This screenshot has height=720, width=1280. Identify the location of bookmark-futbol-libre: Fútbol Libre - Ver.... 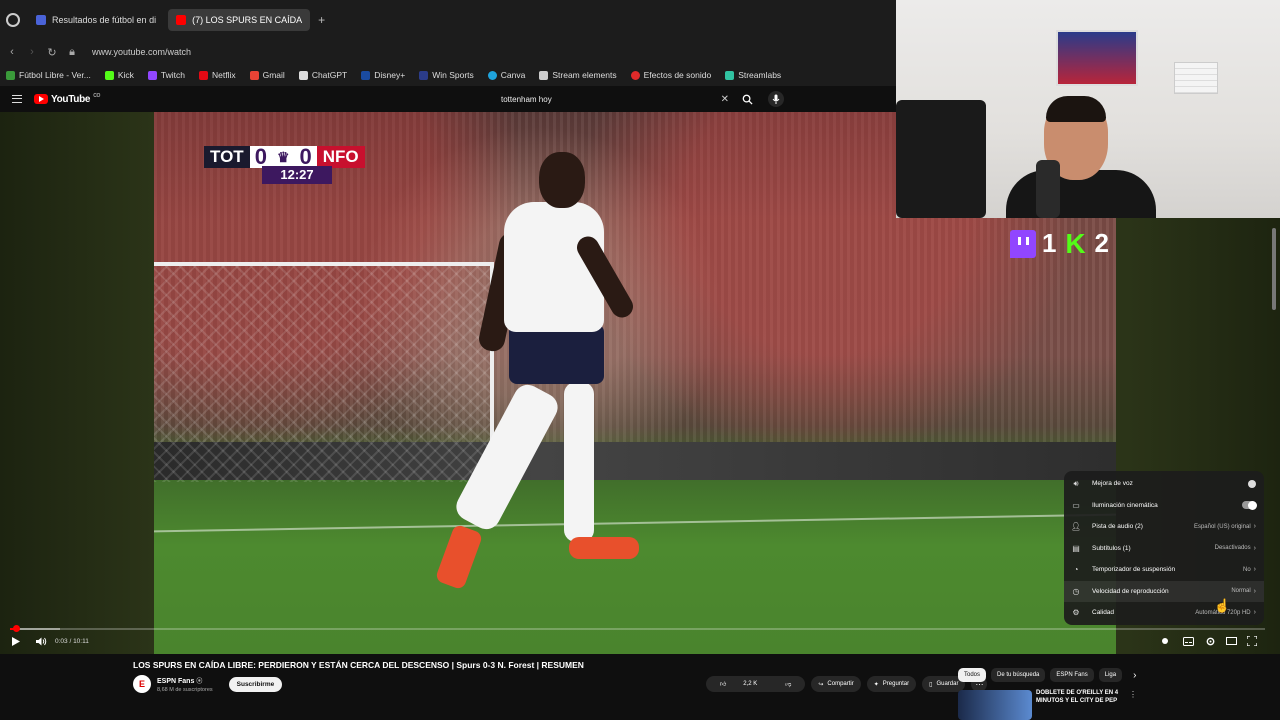
(48, 75).